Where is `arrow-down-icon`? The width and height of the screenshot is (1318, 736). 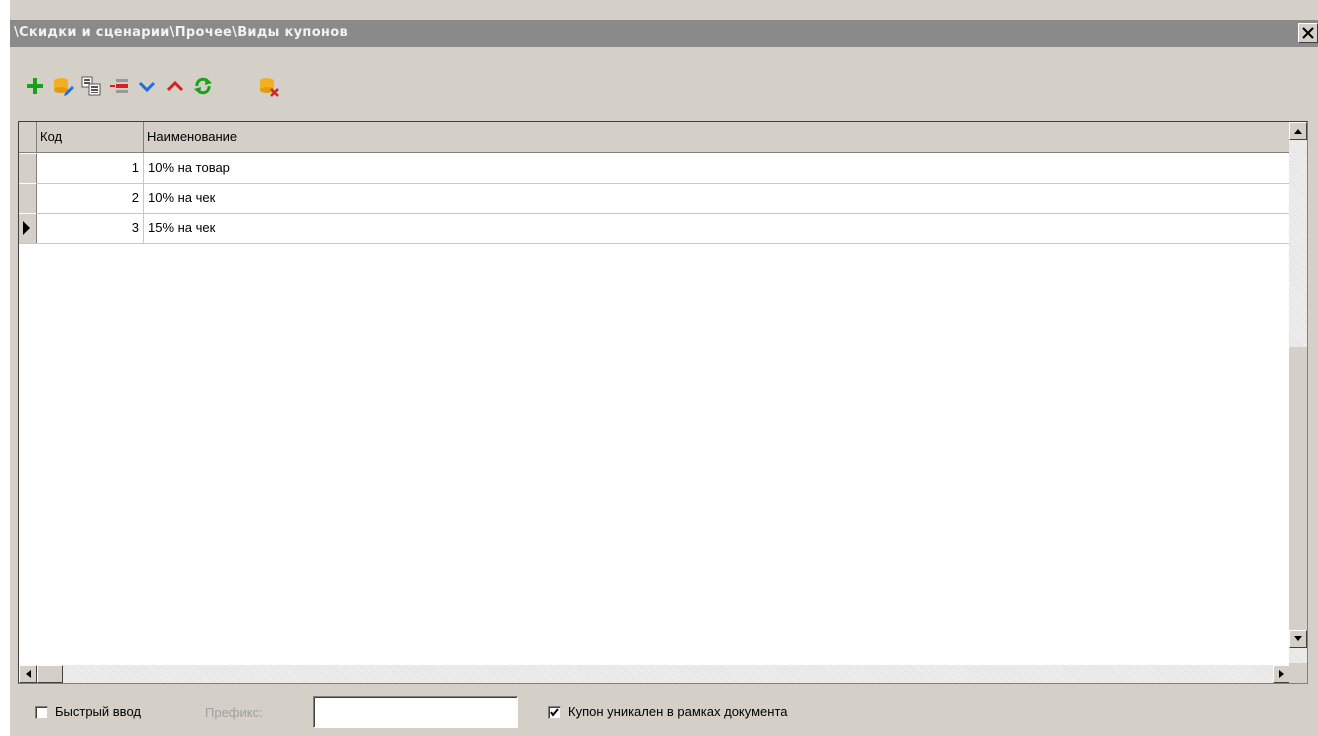
arrow-down-icon is located at coordinates (1298, 638).